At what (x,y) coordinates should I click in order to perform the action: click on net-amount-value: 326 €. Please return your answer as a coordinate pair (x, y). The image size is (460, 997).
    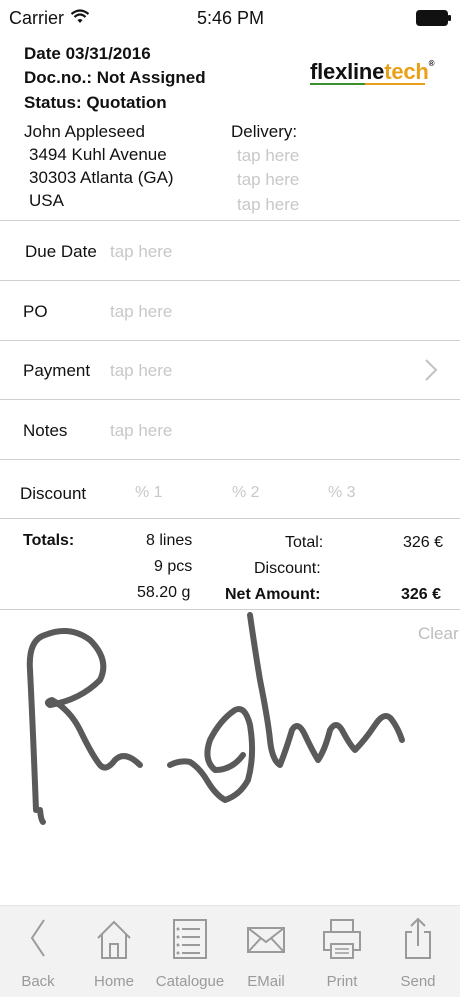
    Looking at the image, I should click on (421, 594).